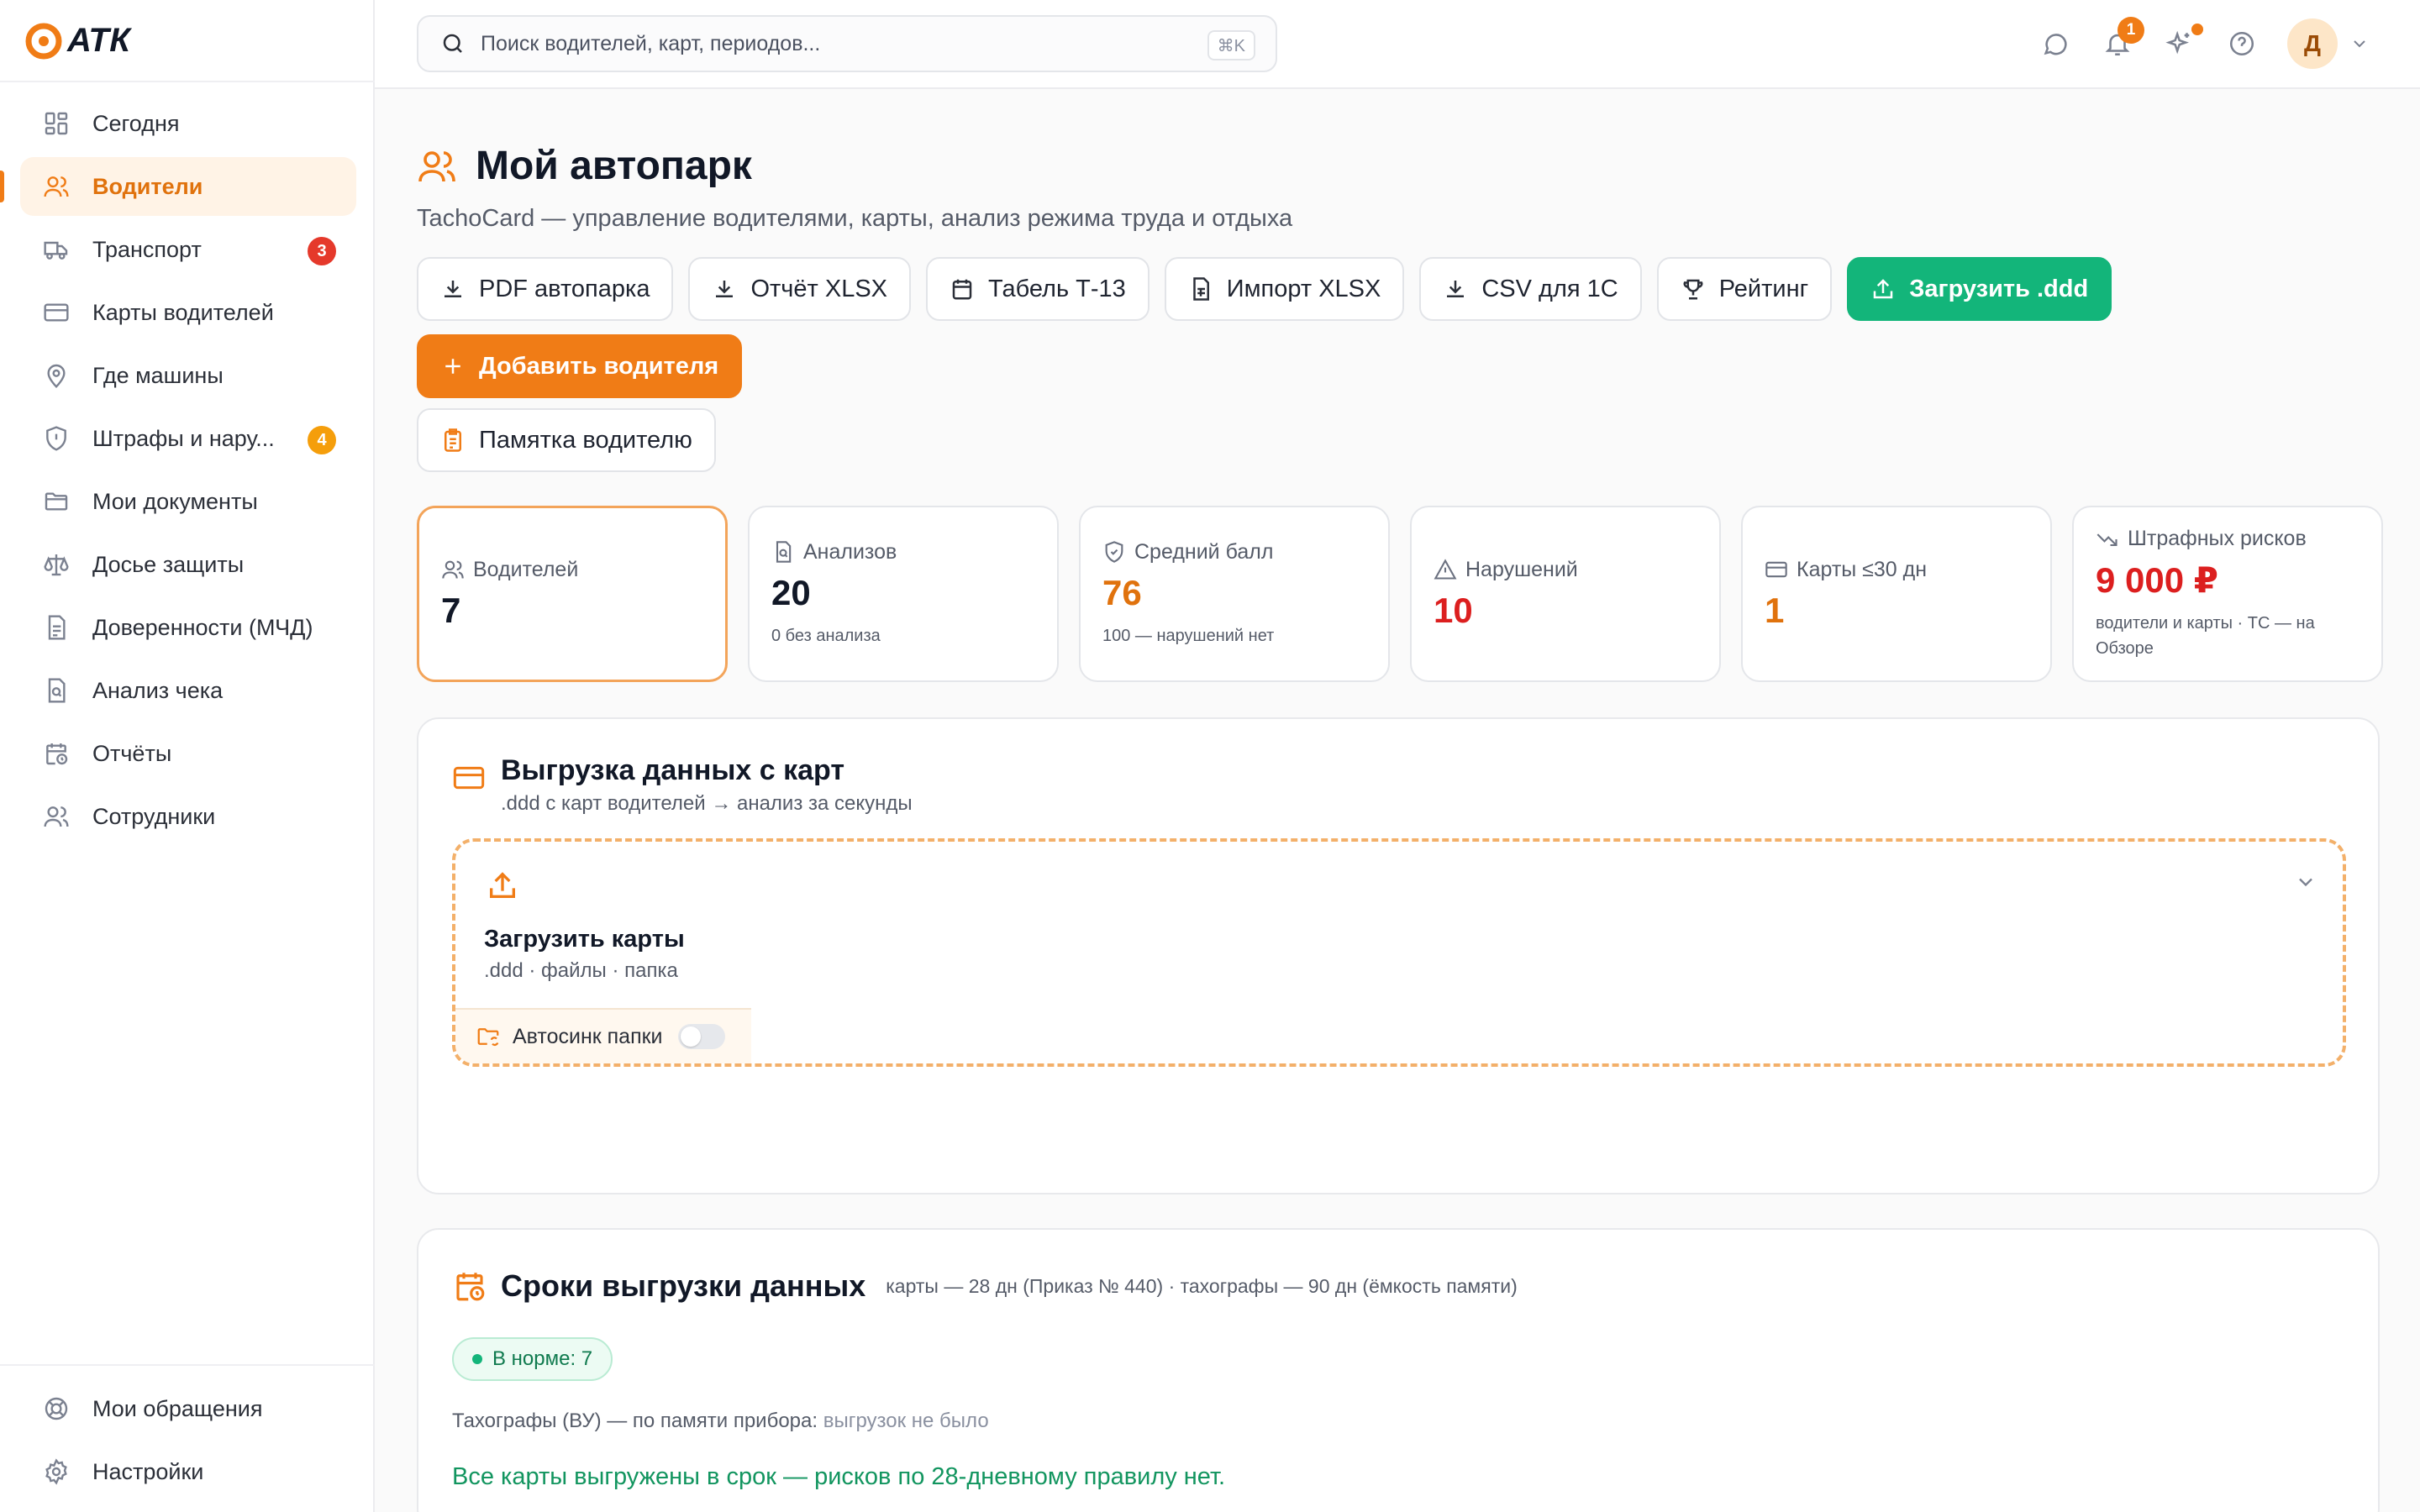  I want to click on upload-ddd-button: Загрузить .ddd, so click(1980, 289).